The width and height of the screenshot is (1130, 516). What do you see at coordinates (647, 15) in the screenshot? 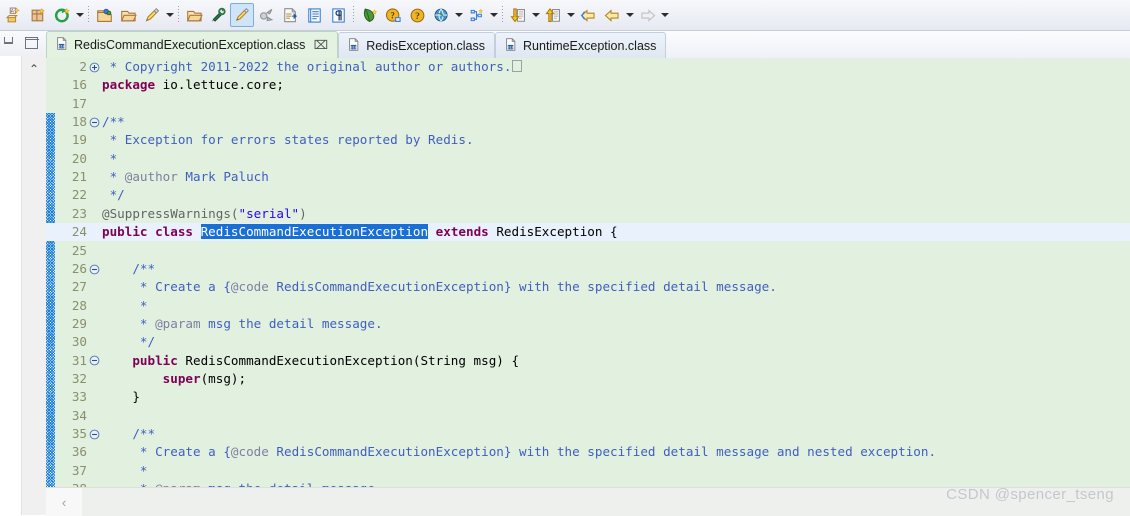
I see `forward-icon` at bounding box center [647, 15].